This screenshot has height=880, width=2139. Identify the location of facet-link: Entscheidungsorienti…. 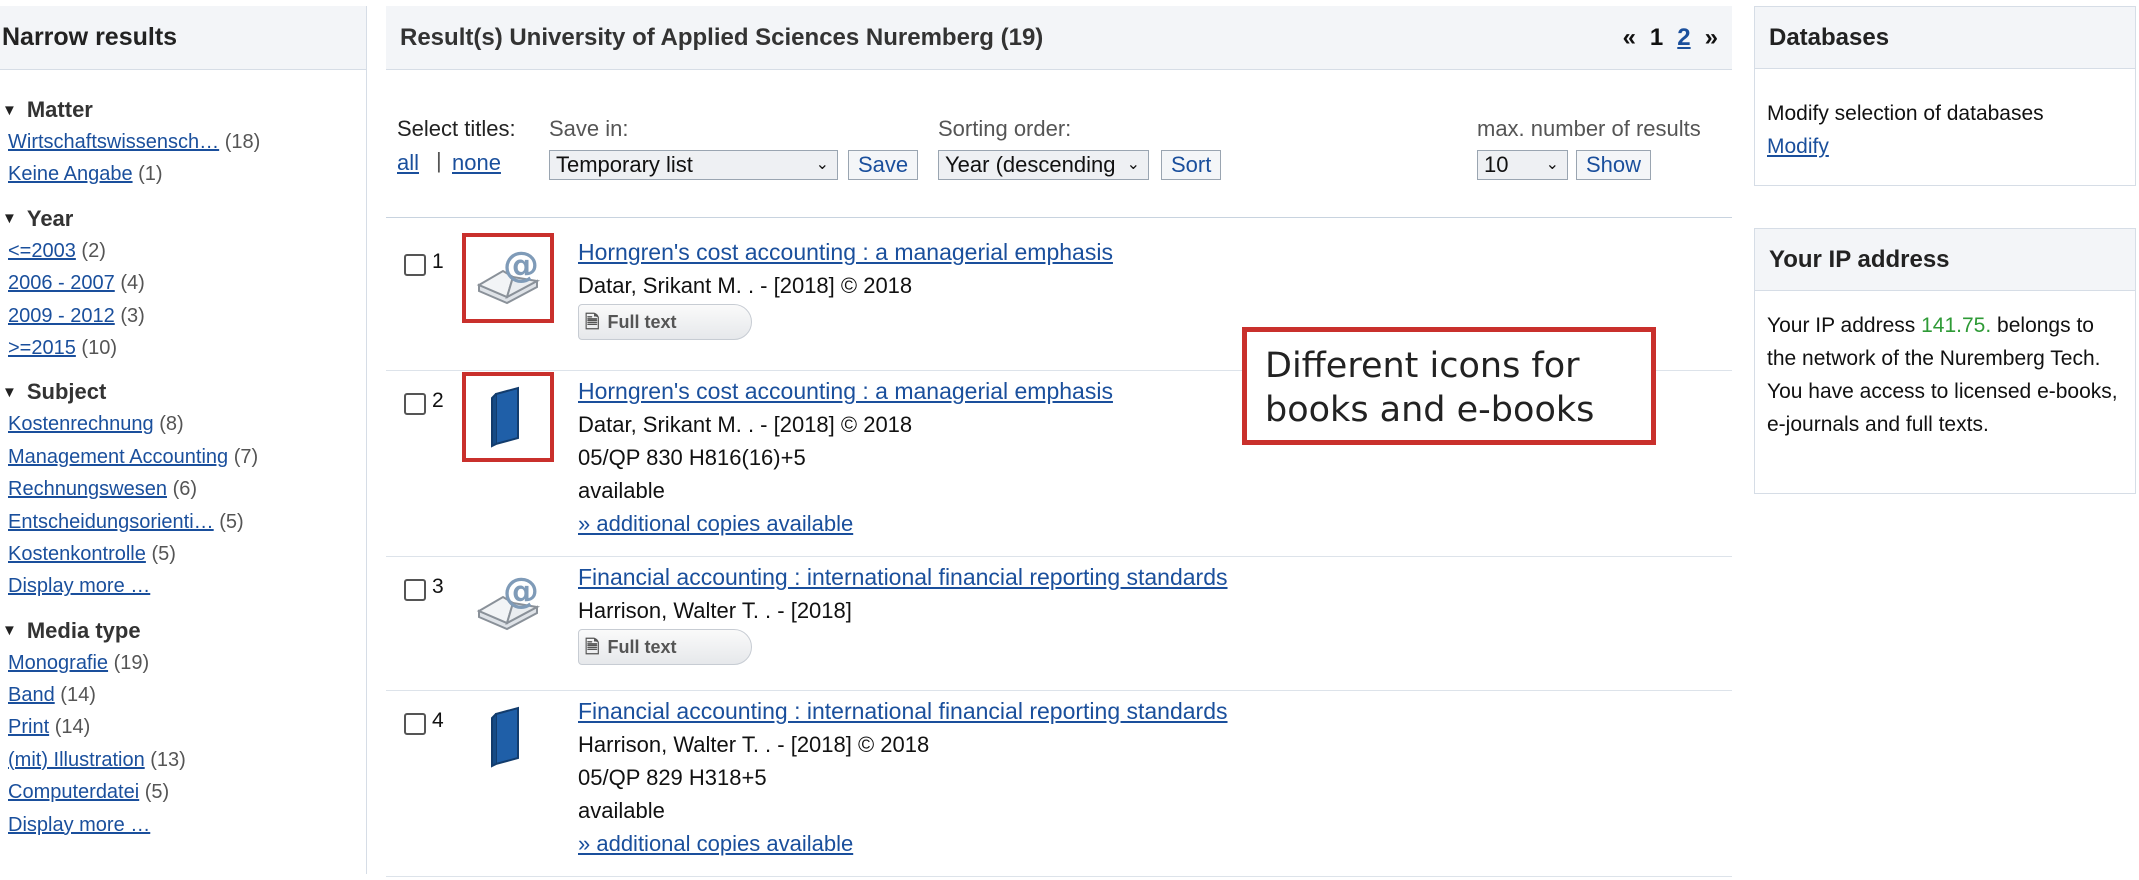
(111, 522).